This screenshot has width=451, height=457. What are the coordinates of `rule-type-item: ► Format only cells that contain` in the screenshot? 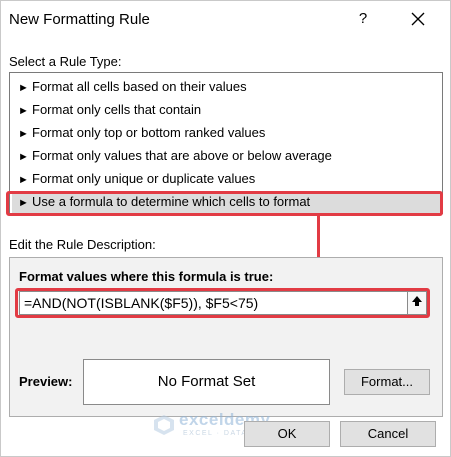 It's located at (226, 110).